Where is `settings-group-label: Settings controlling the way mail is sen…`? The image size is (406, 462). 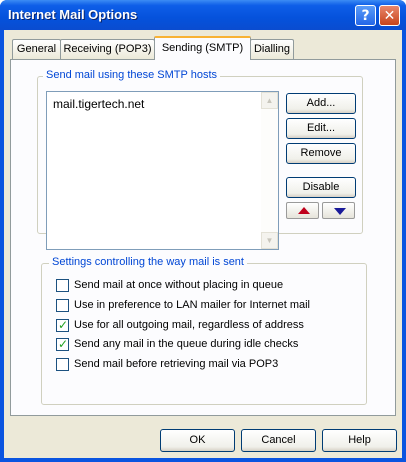
settings-group-label: Settings controlling the way mail is sen… is located at coordinates (148, 262).